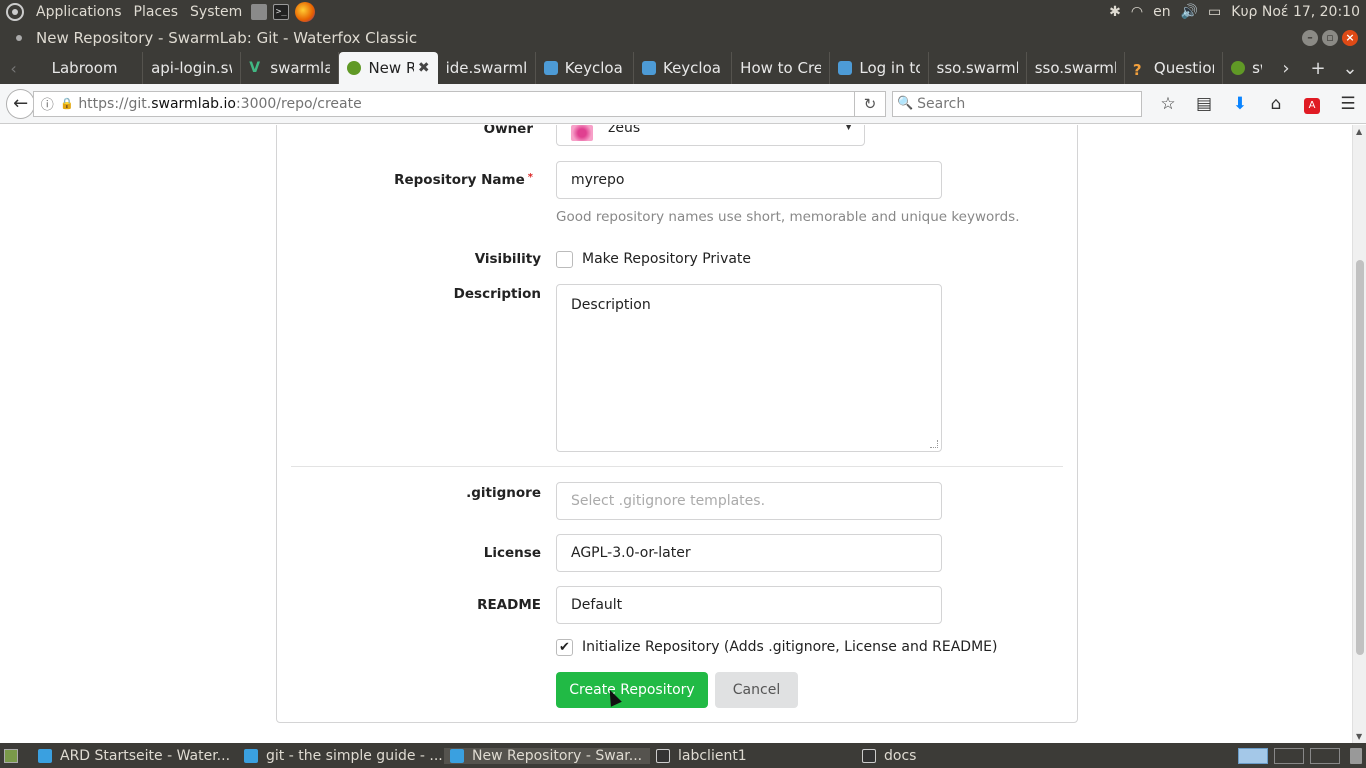  What do you see at coordinates (749, 180) in the screenshot?
I see `repo-name-input: myrepo` at bounding box center [749, 180].